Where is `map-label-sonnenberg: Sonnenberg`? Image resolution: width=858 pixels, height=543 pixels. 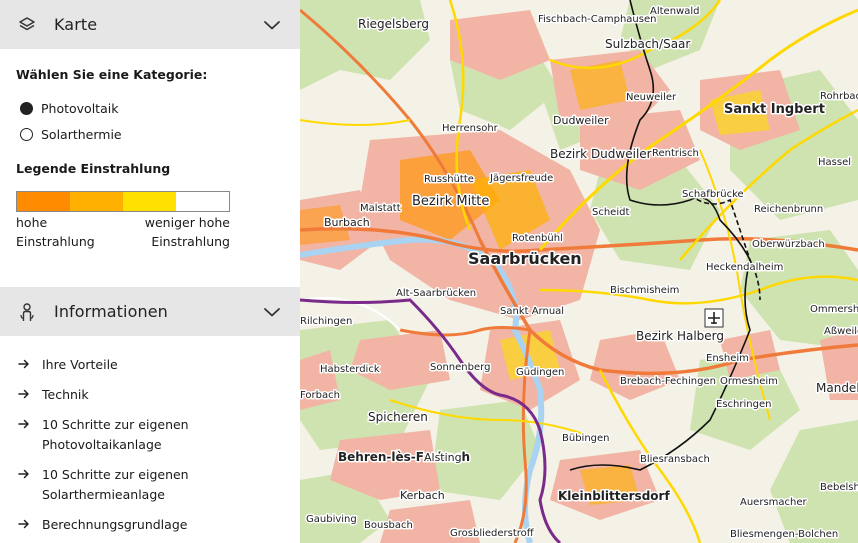
map-label-sonnenberg: Sonnenberg is located at coordinates (460, 367).